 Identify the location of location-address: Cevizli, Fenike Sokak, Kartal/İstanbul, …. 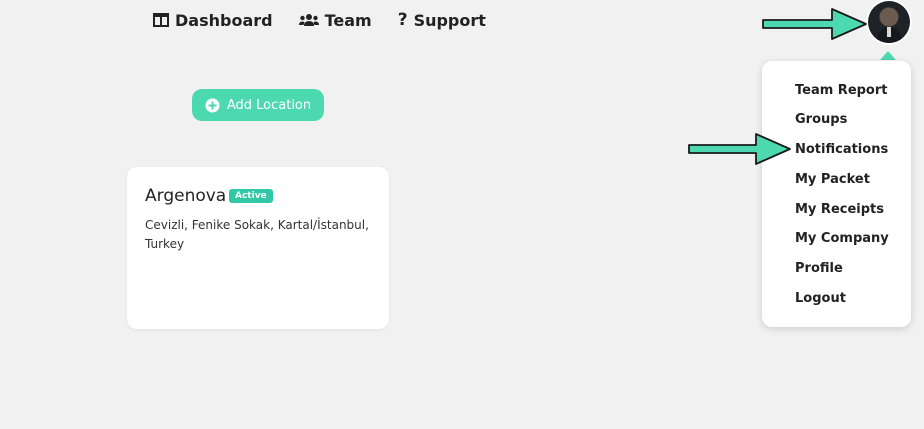
(257, 234).